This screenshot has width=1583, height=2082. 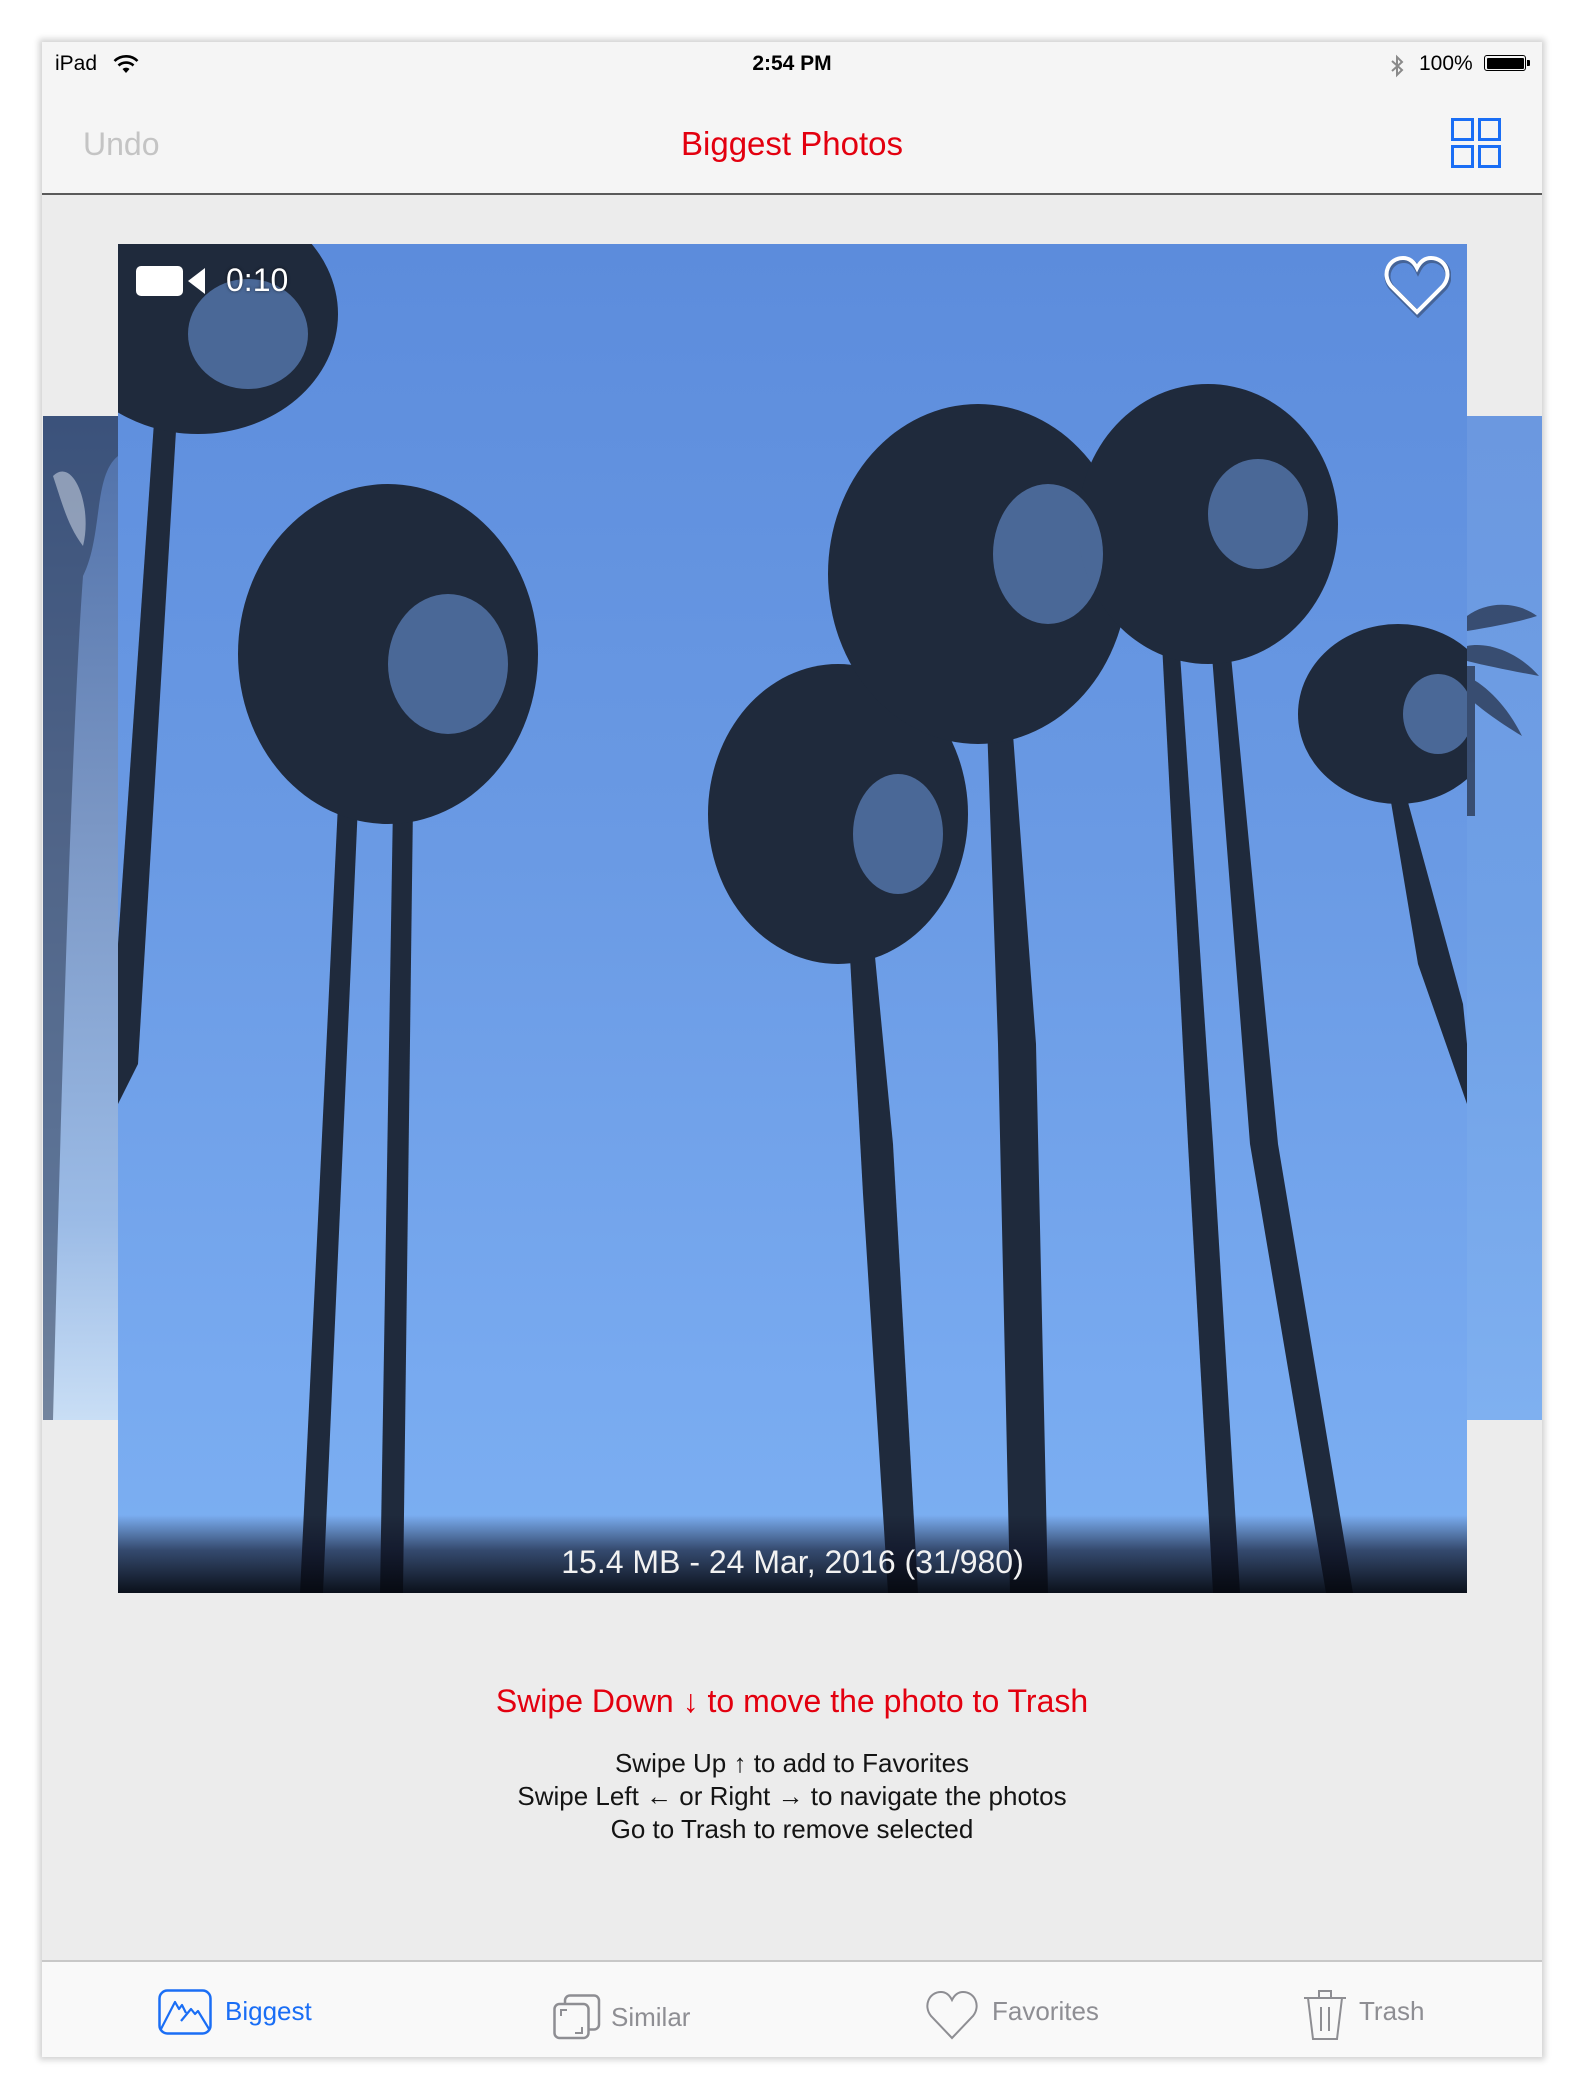 I want to click on next-photo-scene, so click(x=1503, y=710).